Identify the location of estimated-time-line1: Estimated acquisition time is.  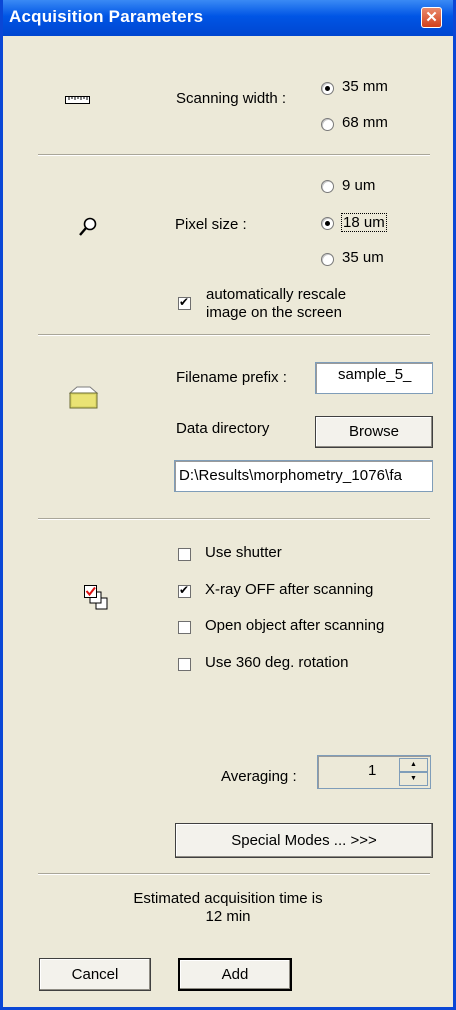
(228, 898).